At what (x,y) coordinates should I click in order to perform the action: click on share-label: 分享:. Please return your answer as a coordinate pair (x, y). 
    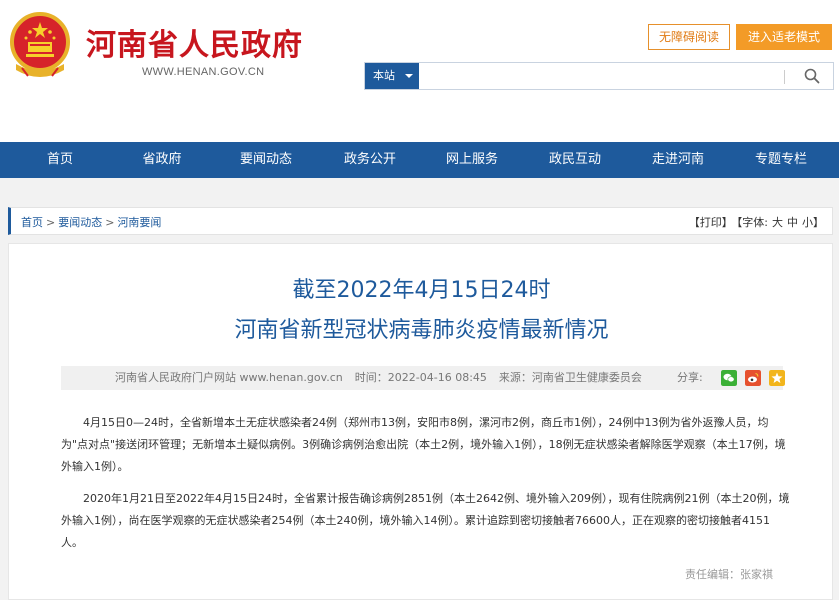
    Looking at the image, I should click on (690, 377).